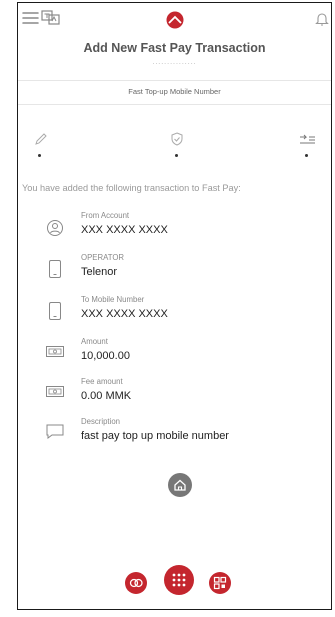 Image resolution: width=335 pixels, height=617 pixels. I want to click on speech-bubble-icon, so click(55, 431).